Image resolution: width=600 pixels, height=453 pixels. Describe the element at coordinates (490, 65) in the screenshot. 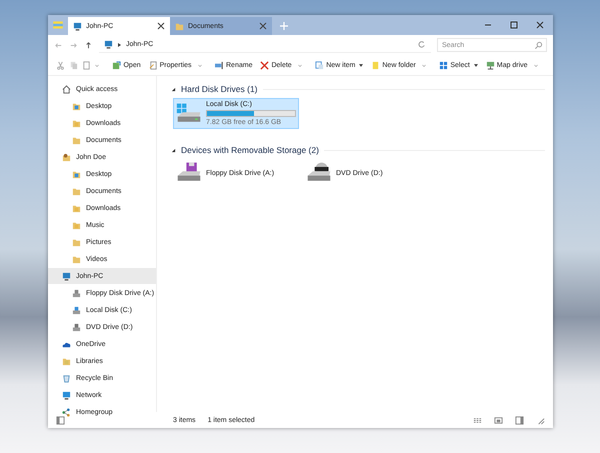

I see `network-drive-icon` at that location.